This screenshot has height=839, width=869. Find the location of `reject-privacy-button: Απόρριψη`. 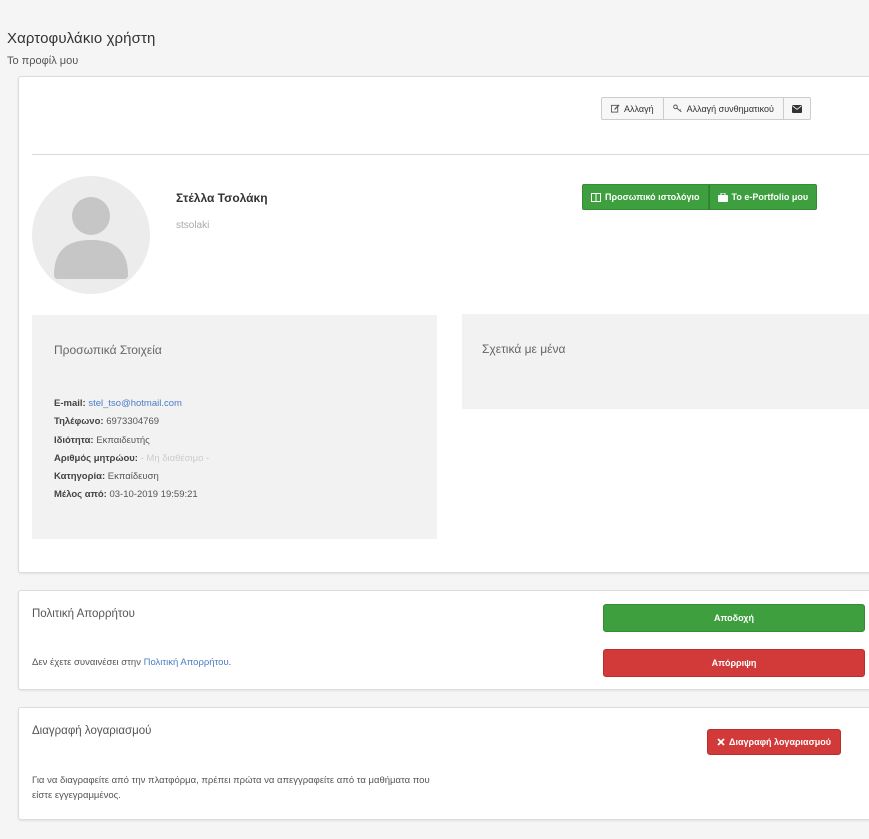

reject-privacy-button: Απόρριψη is located at coordinates (734, 663).